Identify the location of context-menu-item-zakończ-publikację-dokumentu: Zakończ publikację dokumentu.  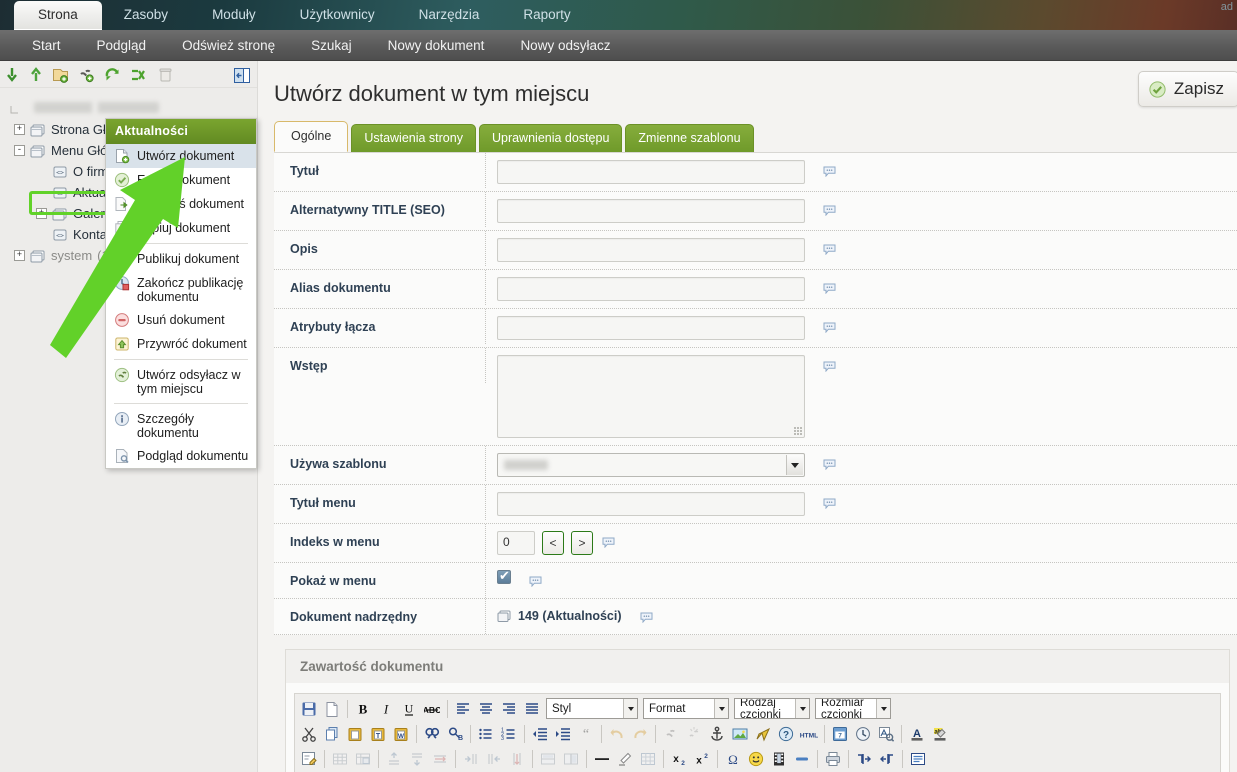
(181, 289).